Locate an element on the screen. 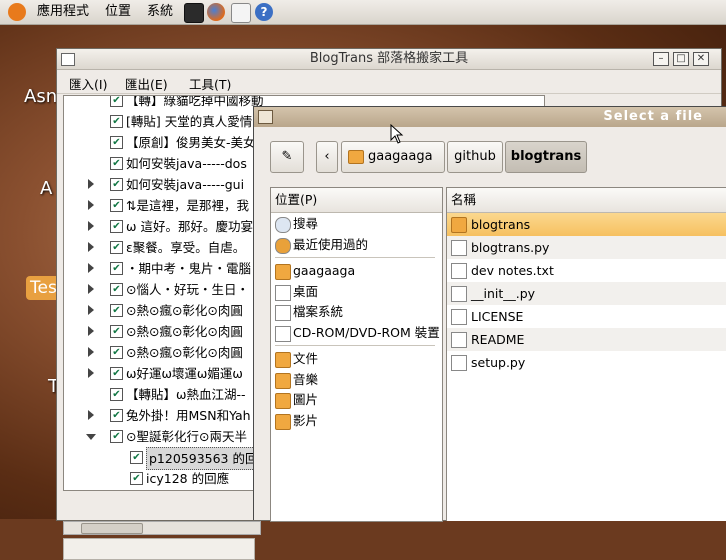 The image size is (726, 560). path-button-github: github is located at coordinates (475, 157).